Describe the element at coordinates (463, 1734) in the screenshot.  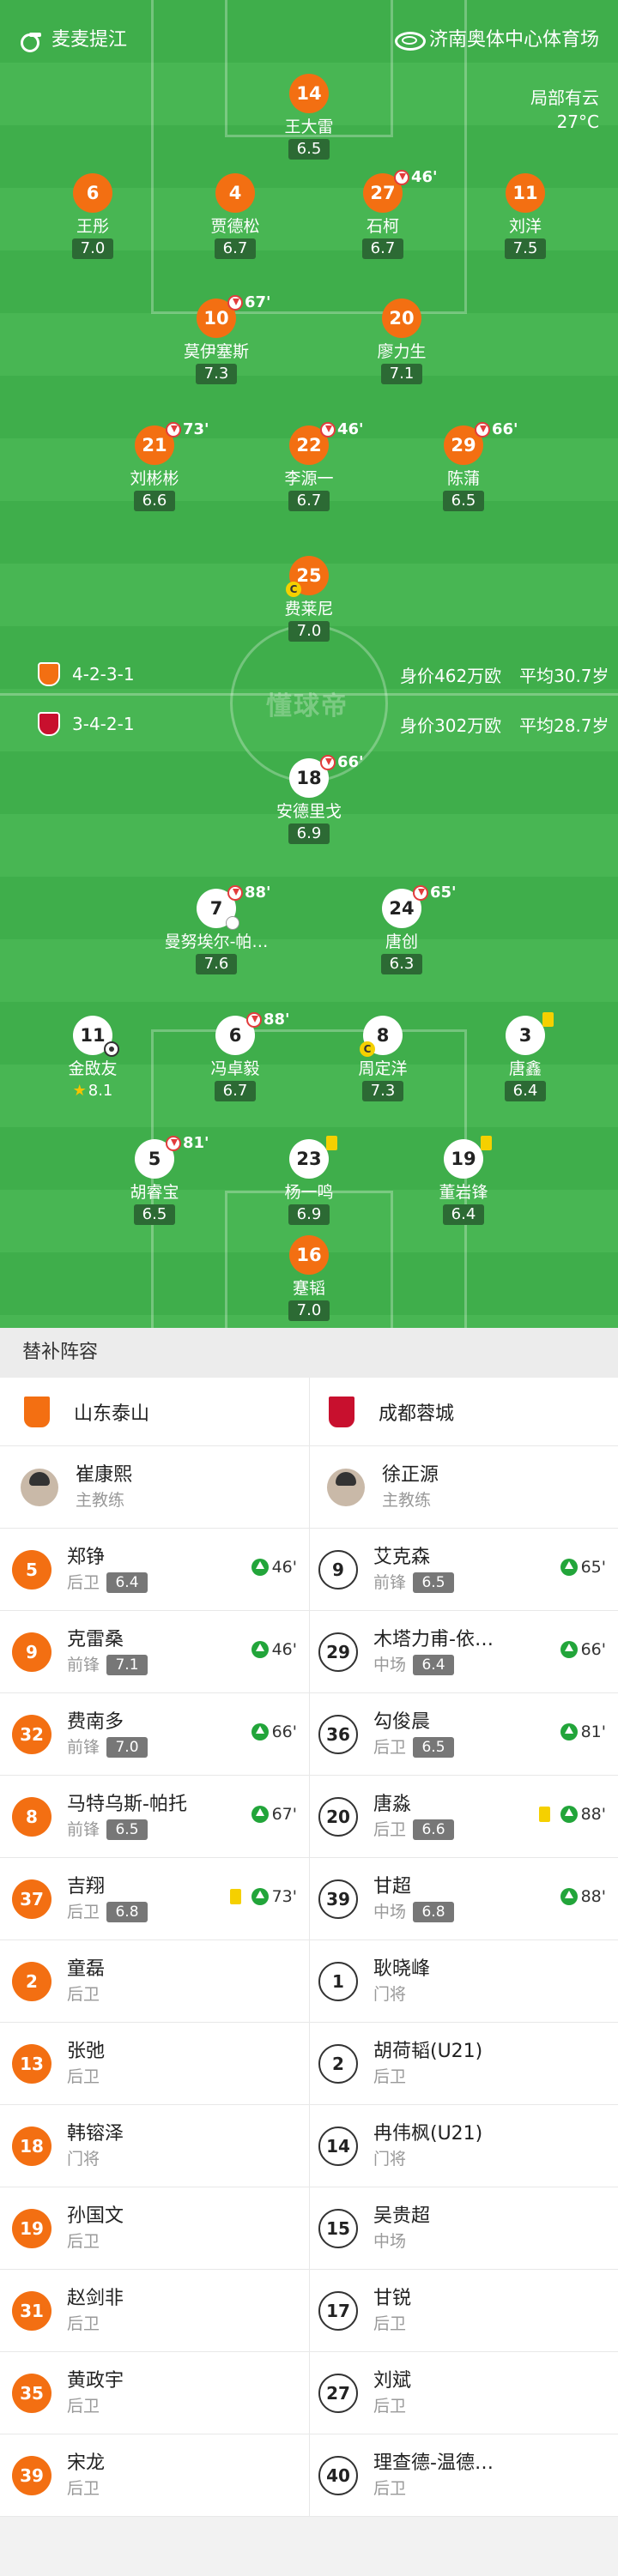
I see `away-substitute: 36 勾俊晨 后卫 6.5 81'` at that location.